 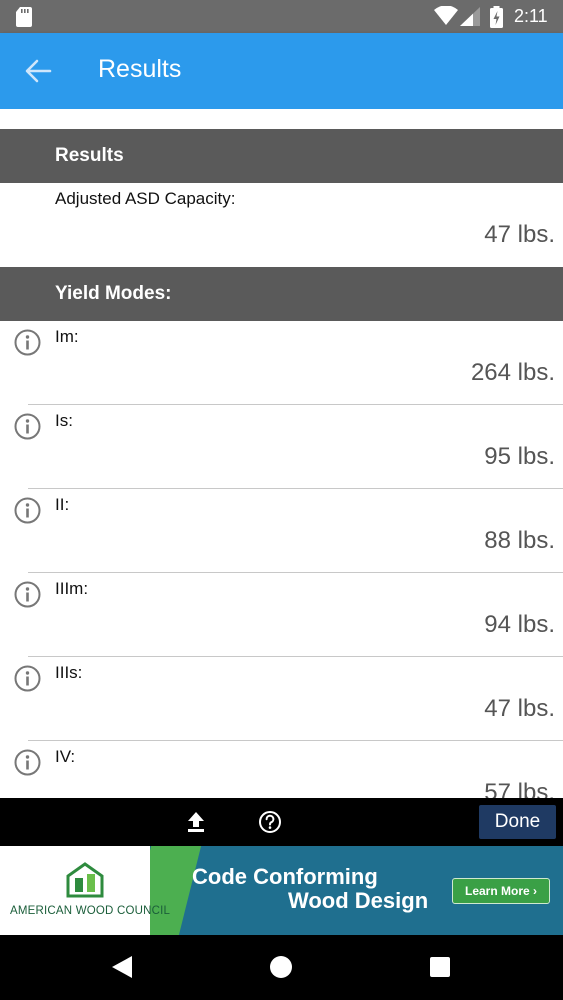 What do you see at coordinates (519, 456) in the screenshot?
I see `yield-mode-value: 95 lbs.` at bounding box center [519, 456].